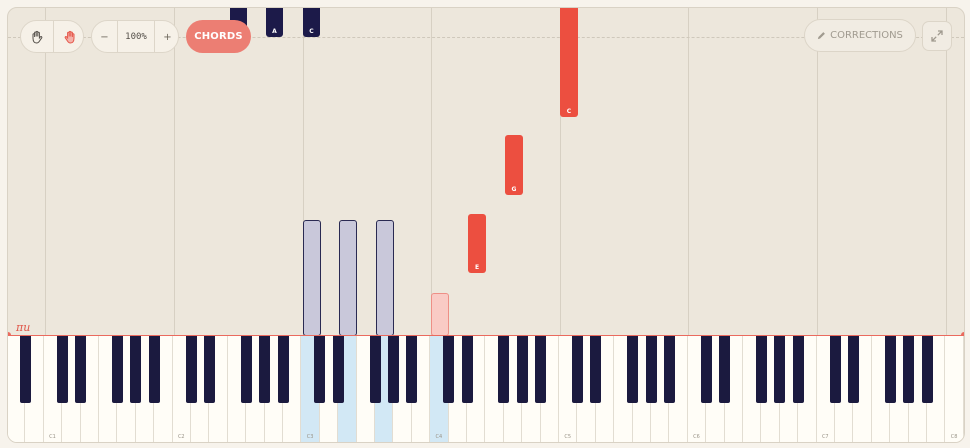 Image resolution: width=970 pixels, height=448 pixels. I want to click on falling-note-a: A, so click(274, 22).